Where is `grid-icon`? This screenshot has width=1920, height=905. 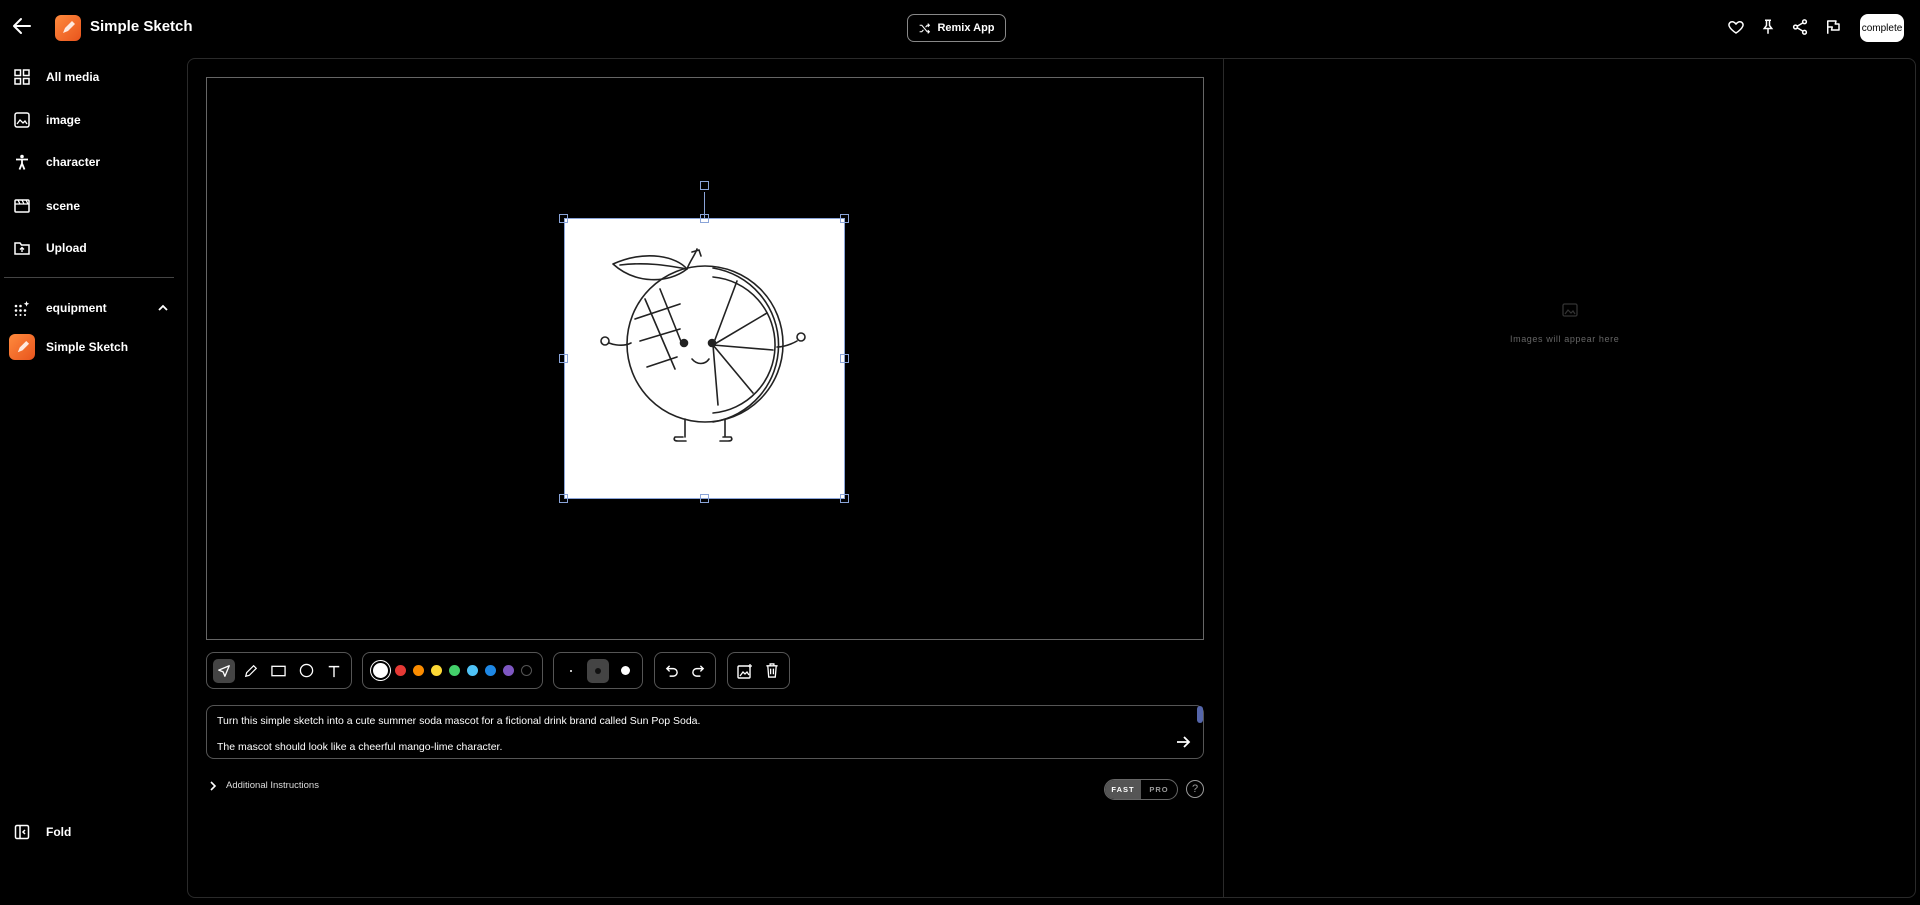
grid-icon is located at coordinates (22, 77).